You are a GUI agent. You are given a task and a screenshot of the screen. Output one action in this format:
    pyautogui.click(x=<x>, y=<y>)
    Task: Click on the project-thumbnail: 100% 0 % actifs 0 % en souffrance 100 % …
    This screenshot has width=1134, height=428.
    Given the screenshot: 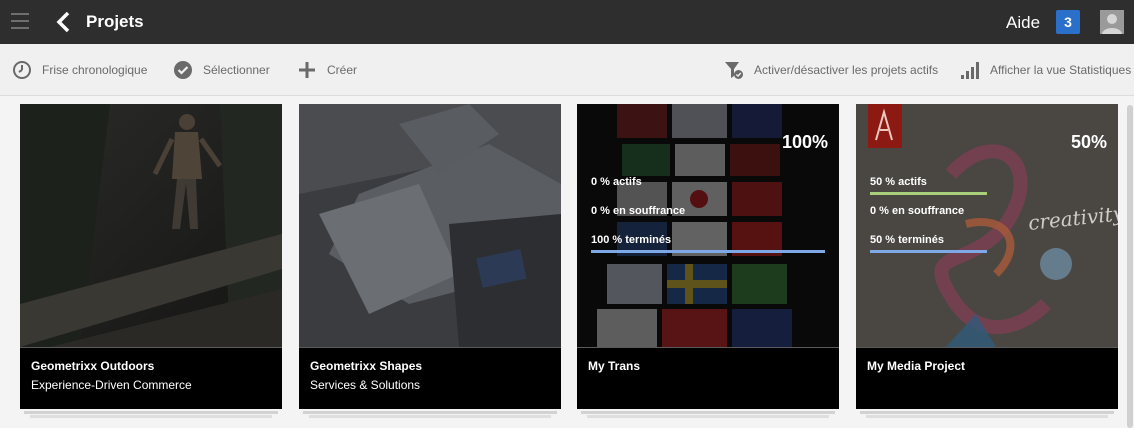 What is the action you would take?
    pyautogui.click(x=708, y=225)
    